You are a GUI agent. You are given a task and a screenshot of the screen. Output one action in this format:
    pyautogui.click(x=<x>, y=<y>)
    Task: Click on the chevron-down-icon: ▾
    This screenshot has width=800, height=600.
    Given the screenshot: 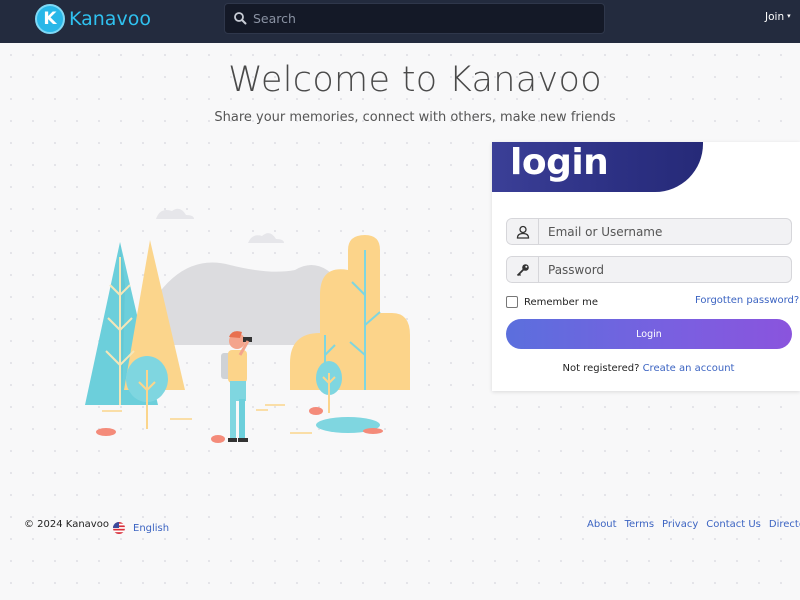 What is the action you would take?
    pyautogui.click(x=789, y=16)
    